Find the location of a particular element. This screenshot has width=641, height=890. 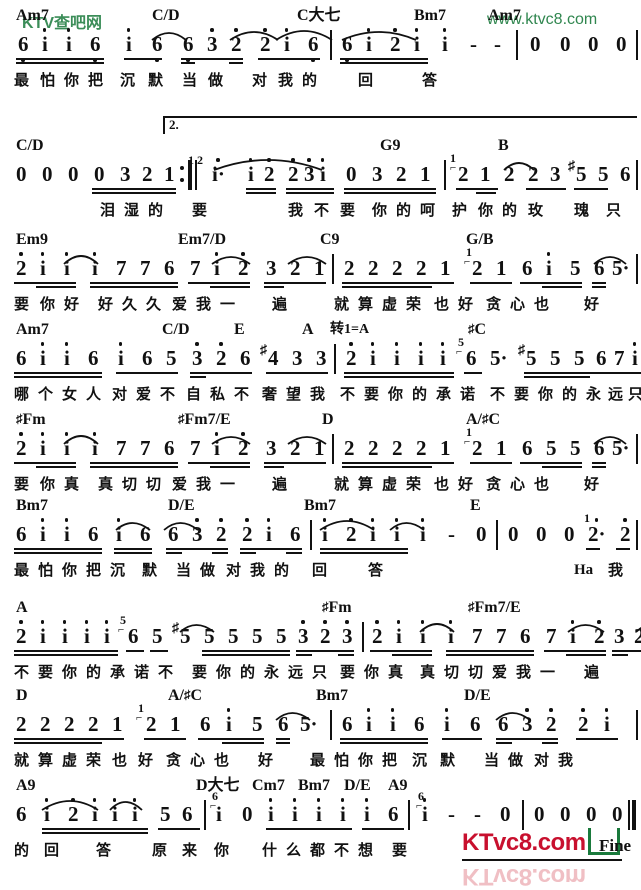

lyric: 么 is located at coordinates (294, 850).